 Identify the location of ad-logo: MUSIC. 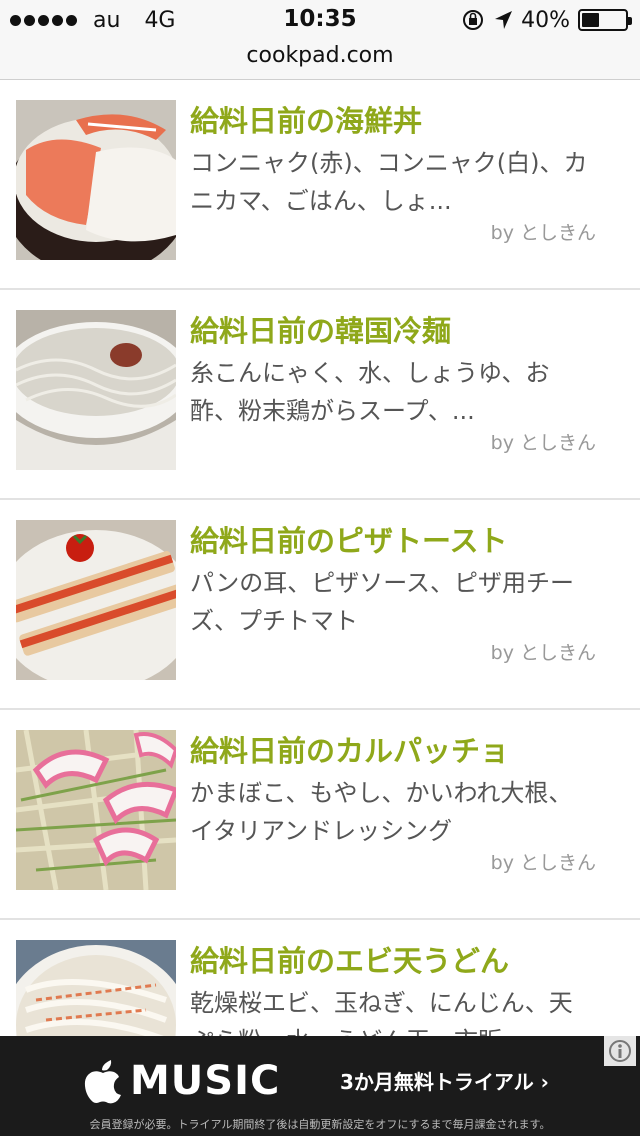
(182, 1081).